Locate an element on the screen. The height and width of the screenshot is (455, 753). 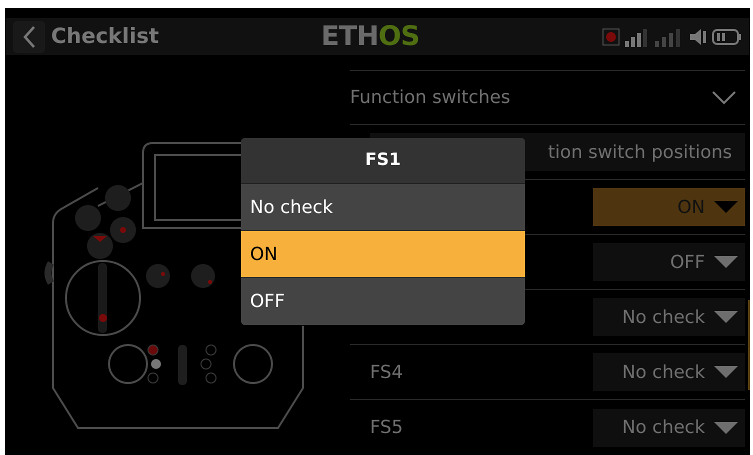
switch-label: FS5 is located at coordinates (386, 428).